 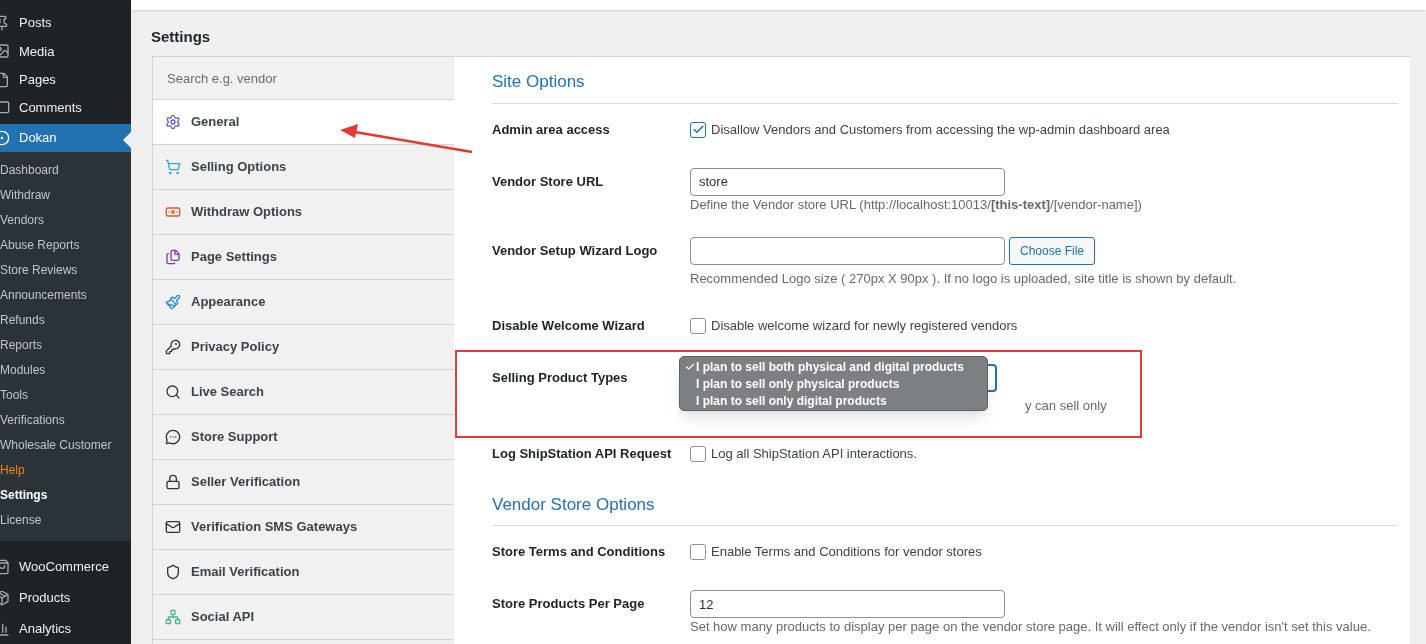 What do you see at coordinates (569, 326) in the screenshot?
I see `field-label: Disable Welcome Wizard` at bounding box center [569, 326].